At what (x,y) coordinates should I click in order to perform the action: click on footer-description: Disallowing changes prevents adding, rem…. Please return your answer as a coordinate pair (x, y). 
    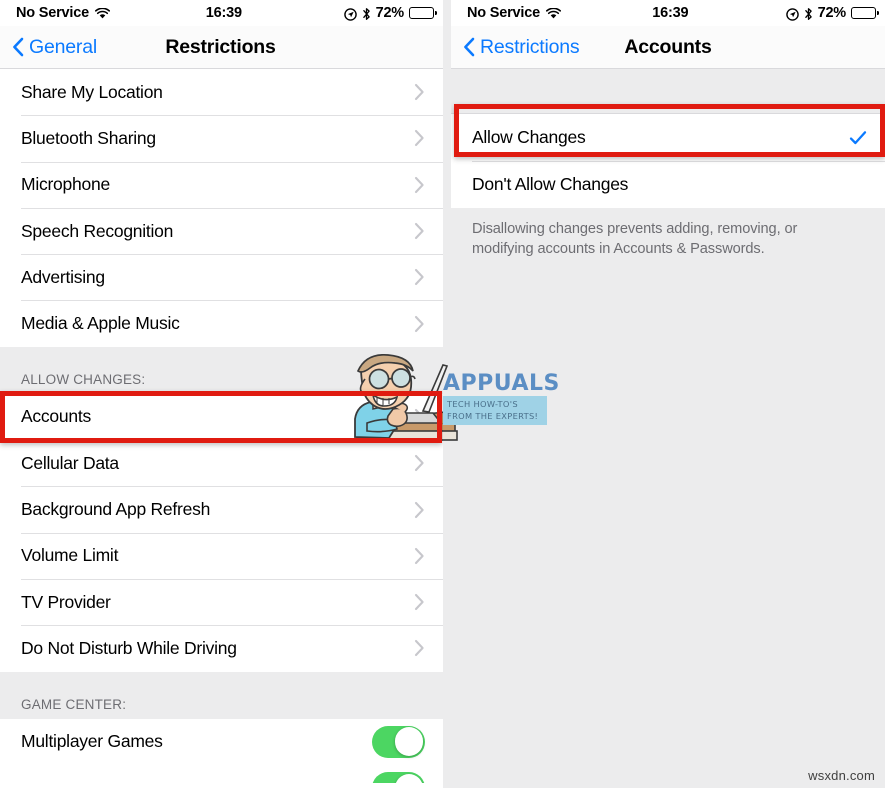
    Looking at the image, I should click on (668, 234).